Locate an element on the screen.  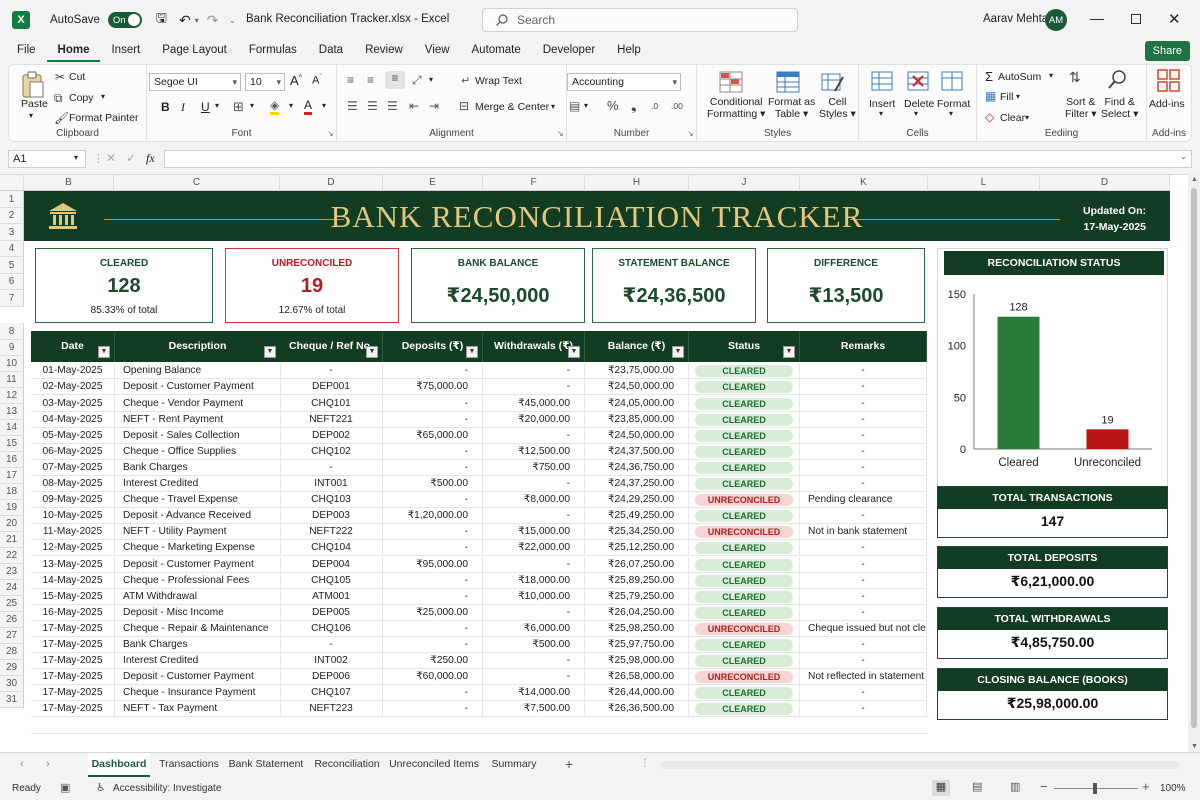
table-cell: 14-May-2025 is located at coordinates (73, 580).